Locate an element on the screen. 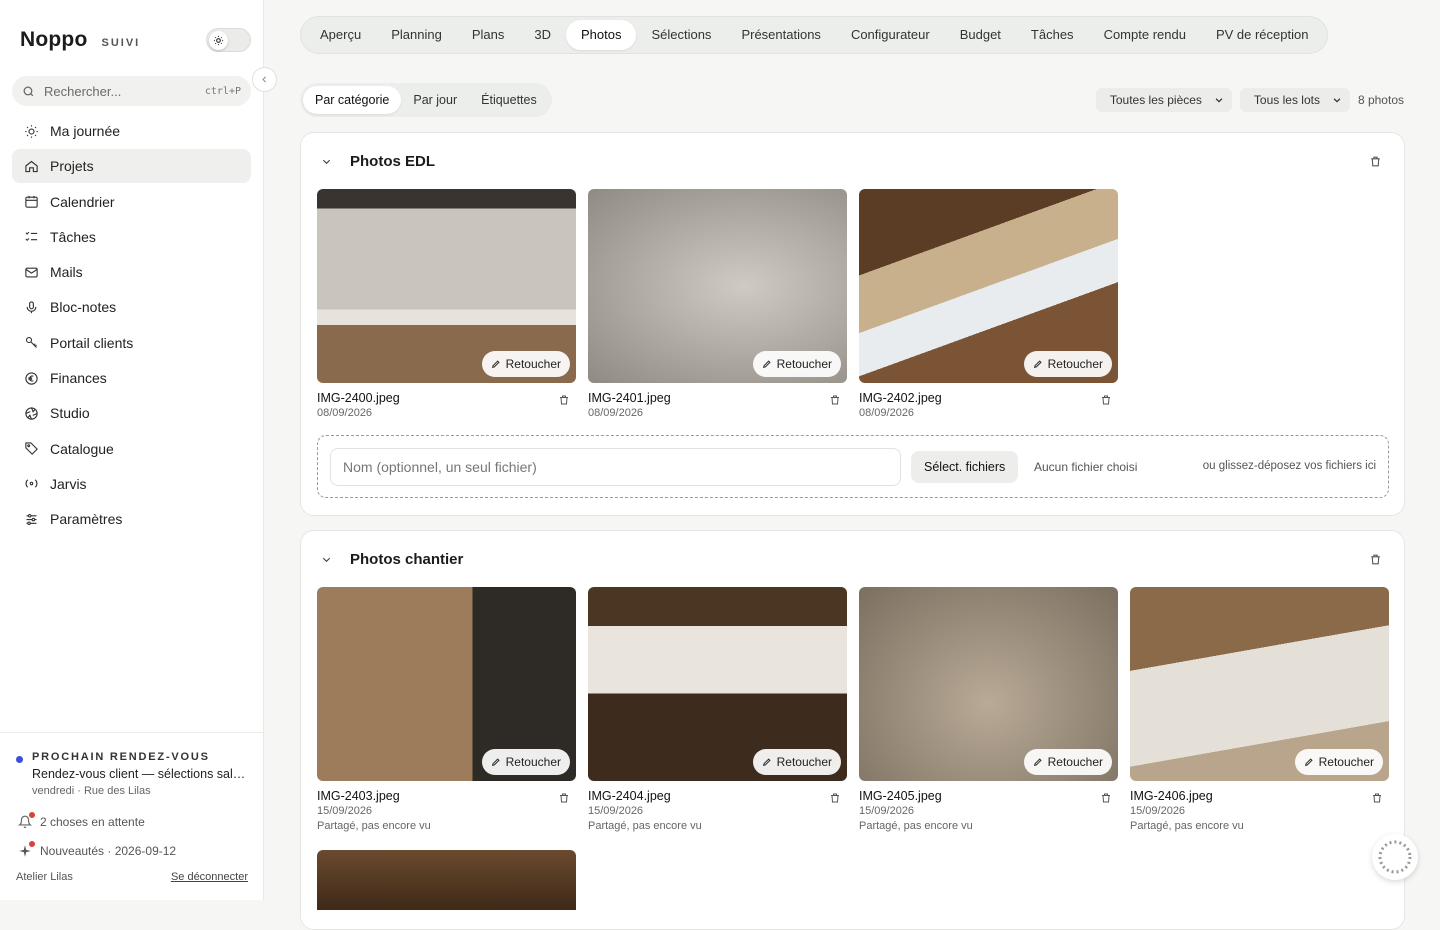 Image resolution: width=1440 pixels, height=930 pixels. search-input: Rechercher... ctrl+P is located at coordinates (131, 91).